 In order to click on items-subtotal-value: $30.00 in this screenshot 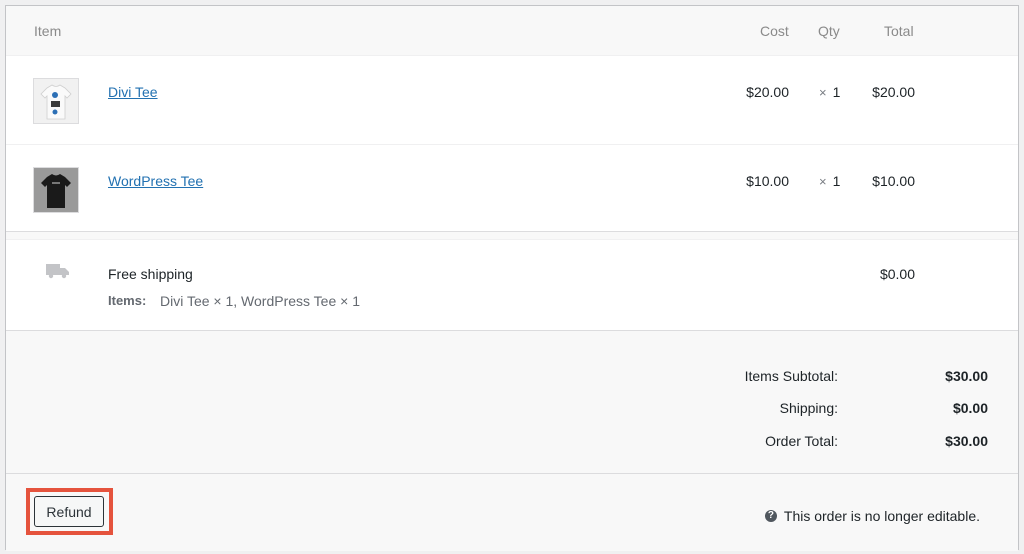, I will do `click(966, 376)`.